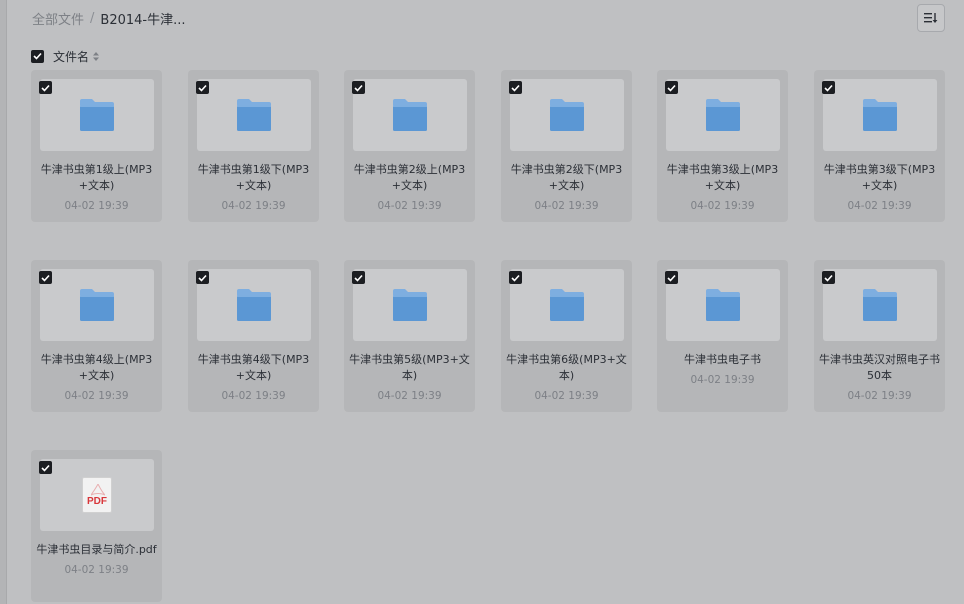  What do you see at coordinates (879, 368) in the screenshot?
I see `file-name: 牛津书虫英汉对照电子书50本` at bounding box center [879, 368].